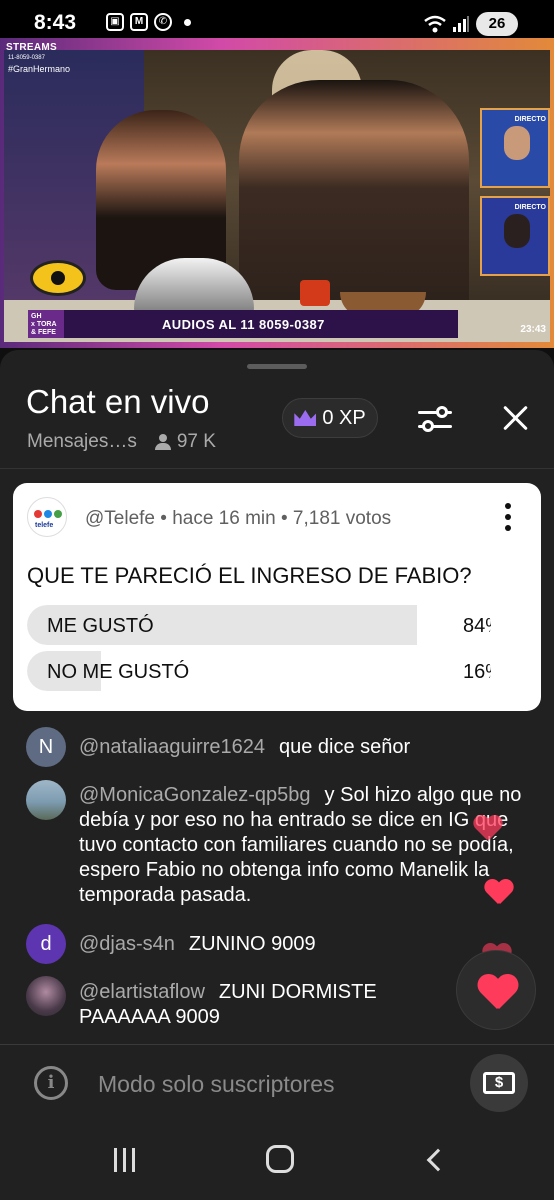 Image resolution: width=554 pixels, height=1200 pixels. What do you see at coordinates (162, 442) in the screenshot?
I see `viewers-icon` at bounding box center [162, 442].